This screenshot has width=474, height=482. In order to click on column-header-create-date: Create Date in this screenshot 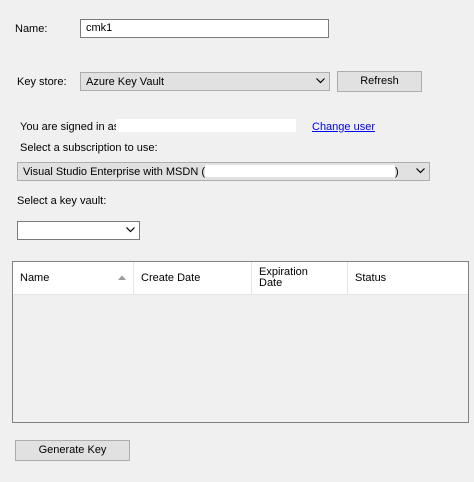, I will do `click(193, 278)`.